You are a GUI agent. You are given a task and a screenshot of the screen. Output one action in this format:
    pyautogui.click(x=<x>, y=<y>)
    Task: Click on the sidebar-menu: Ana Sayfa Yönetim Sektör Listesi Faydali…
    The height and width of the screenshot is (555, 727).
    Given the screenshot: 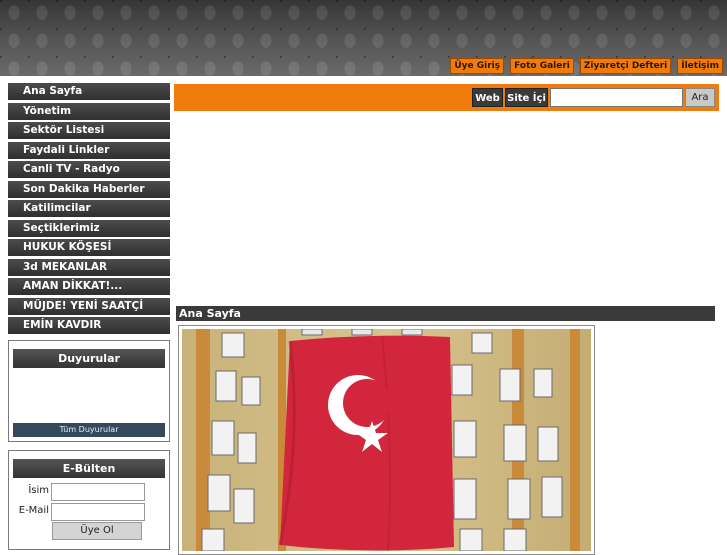 What is the action you would take?
    pyautogui.click(x=89, y=210)
    